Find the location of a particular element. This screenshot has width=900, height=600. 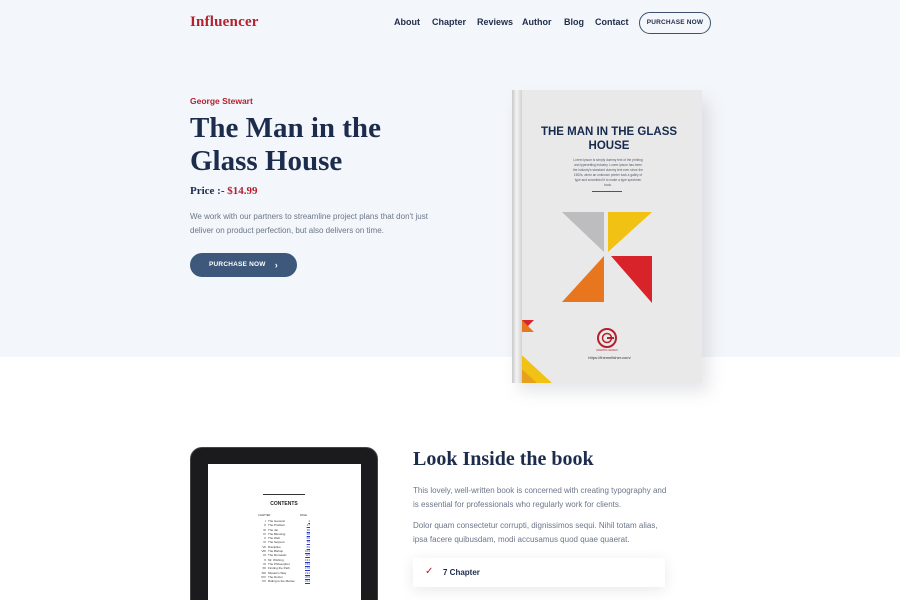

feature-label: 7 Chapter is located at coordinates (461, 572).